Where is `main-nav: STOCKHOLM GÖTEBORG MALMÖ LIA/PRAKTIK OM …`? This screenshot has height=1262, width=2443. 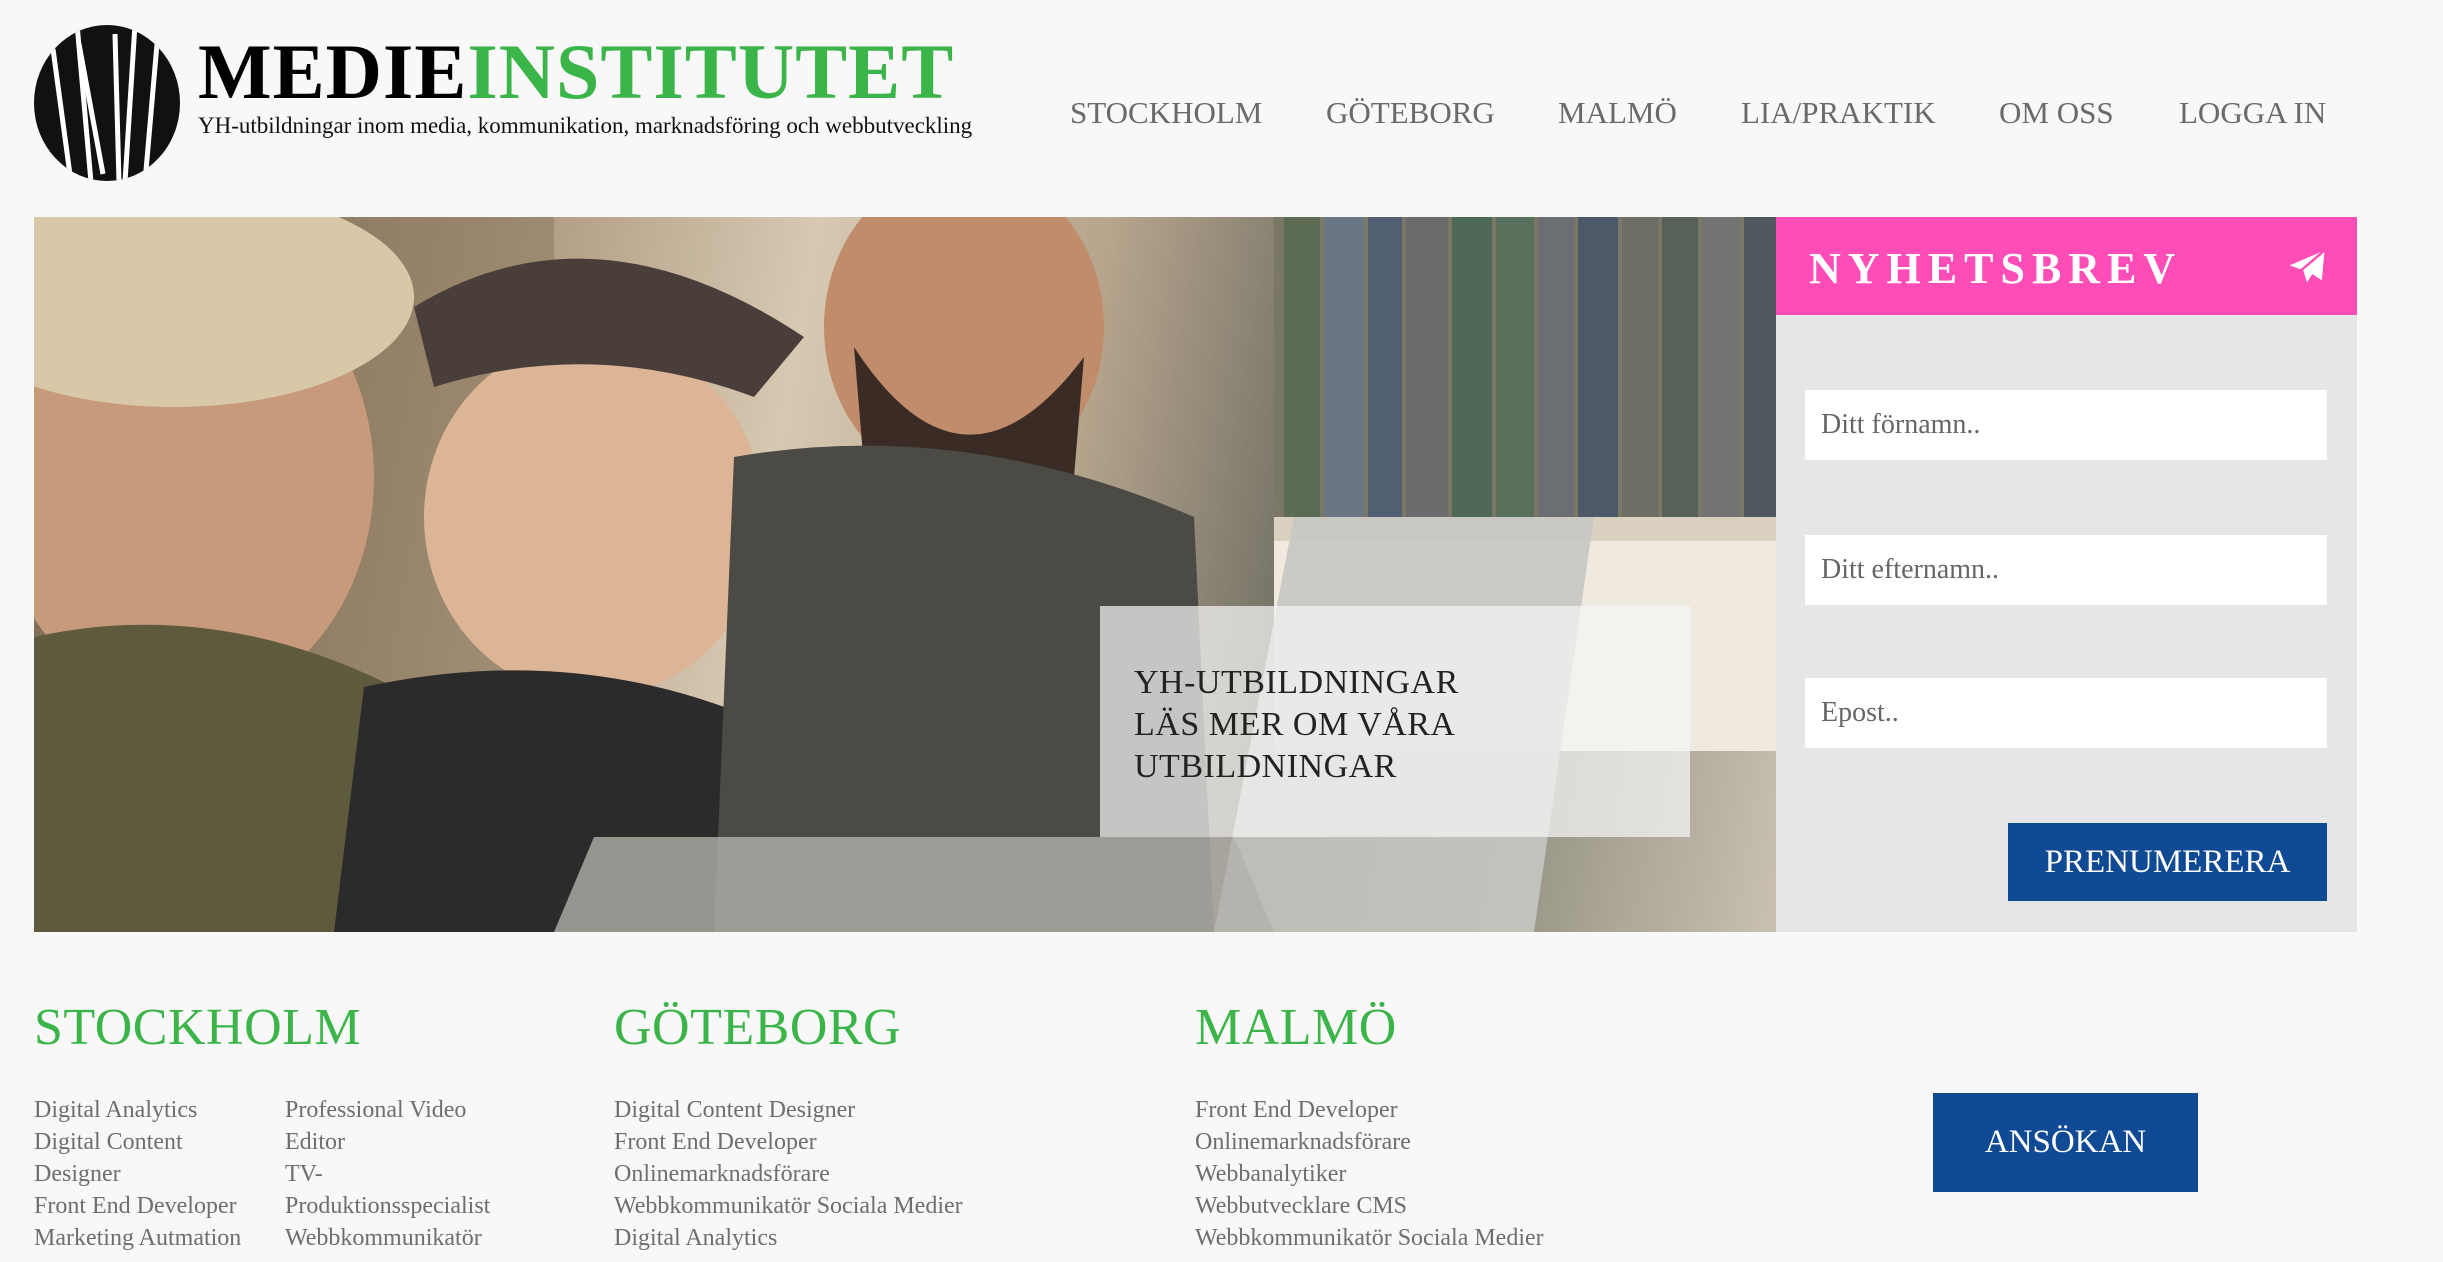 main-nav: STOCKHOLM GÖTEBORG MALMÖ LIA/PRAKTIK OM … is located at coordinates (1221, 117).